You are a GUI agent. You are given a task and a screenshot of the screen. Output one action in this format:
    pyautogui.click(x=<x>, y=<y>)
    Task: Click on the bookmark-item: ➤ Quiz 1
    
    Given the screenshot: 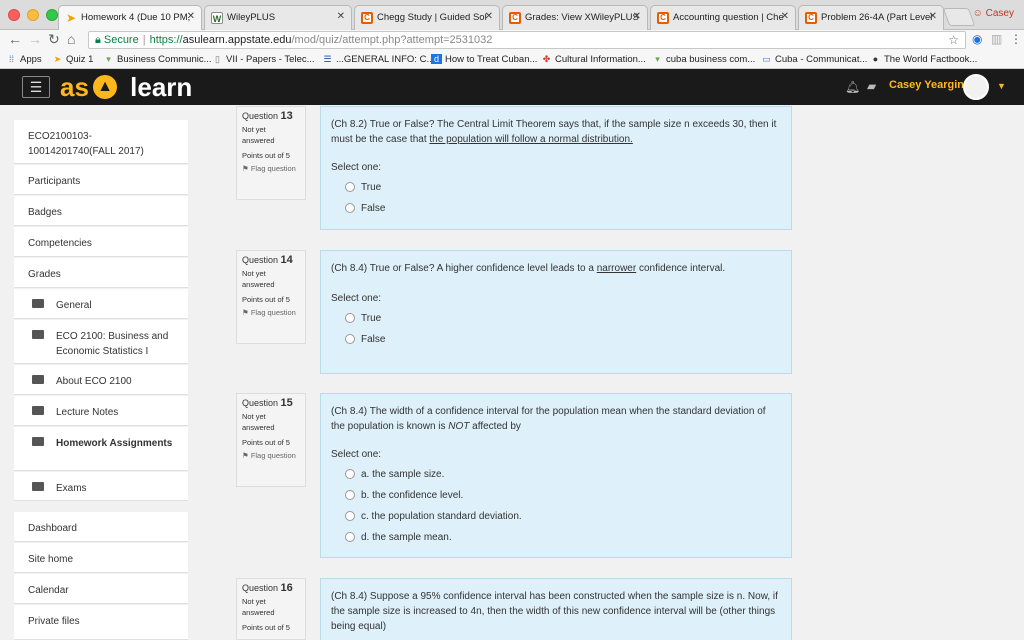 What is the action you would take?
    pyautogui.click(x=73, y=59)
    